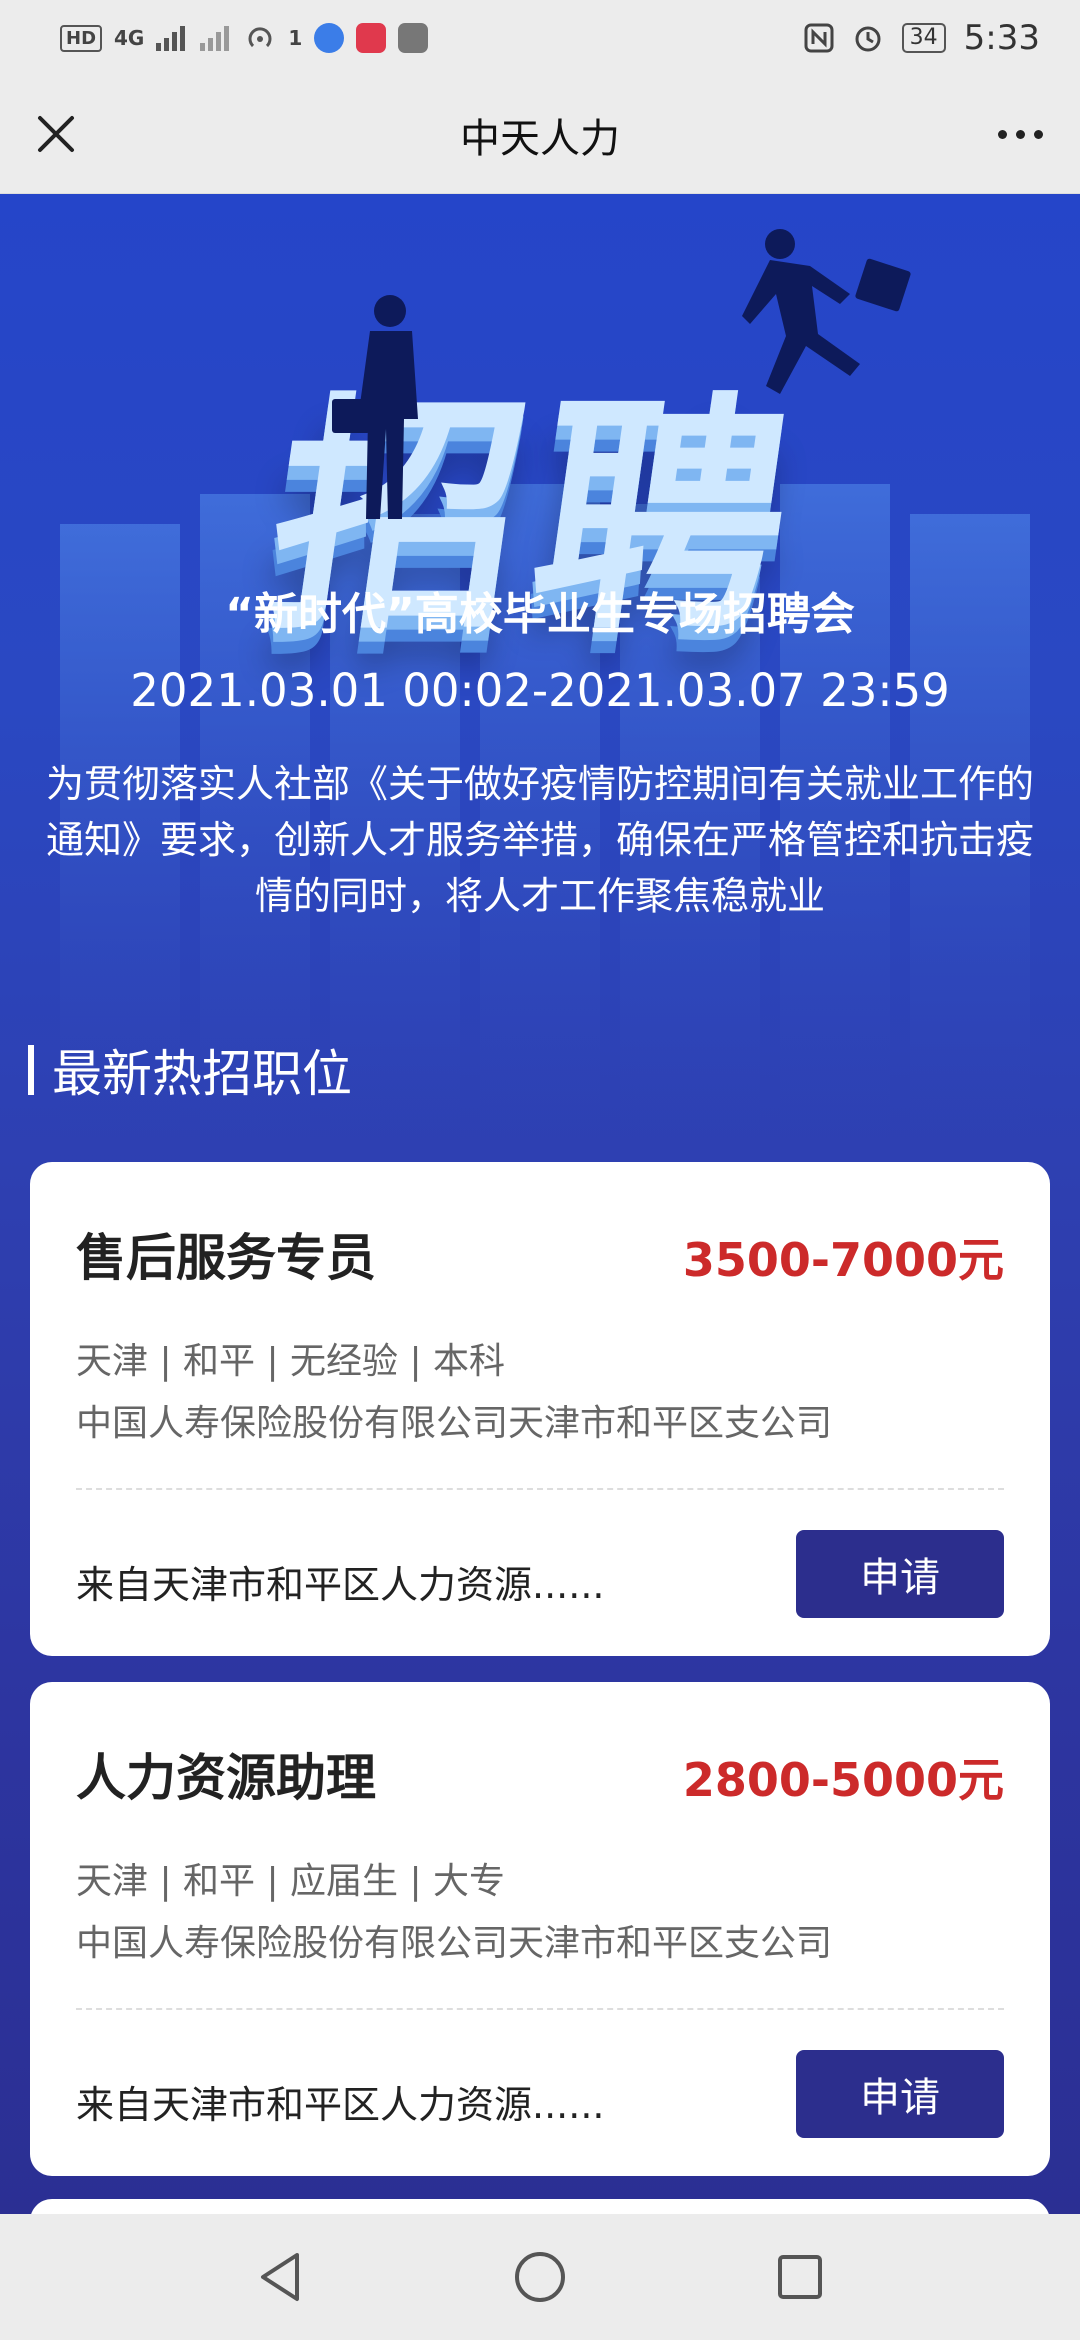 This screenshot has height=2340, width=1080. Describe the element at coordinates (329, 38) in the screenshot. I see `music-app-icon` at that location.